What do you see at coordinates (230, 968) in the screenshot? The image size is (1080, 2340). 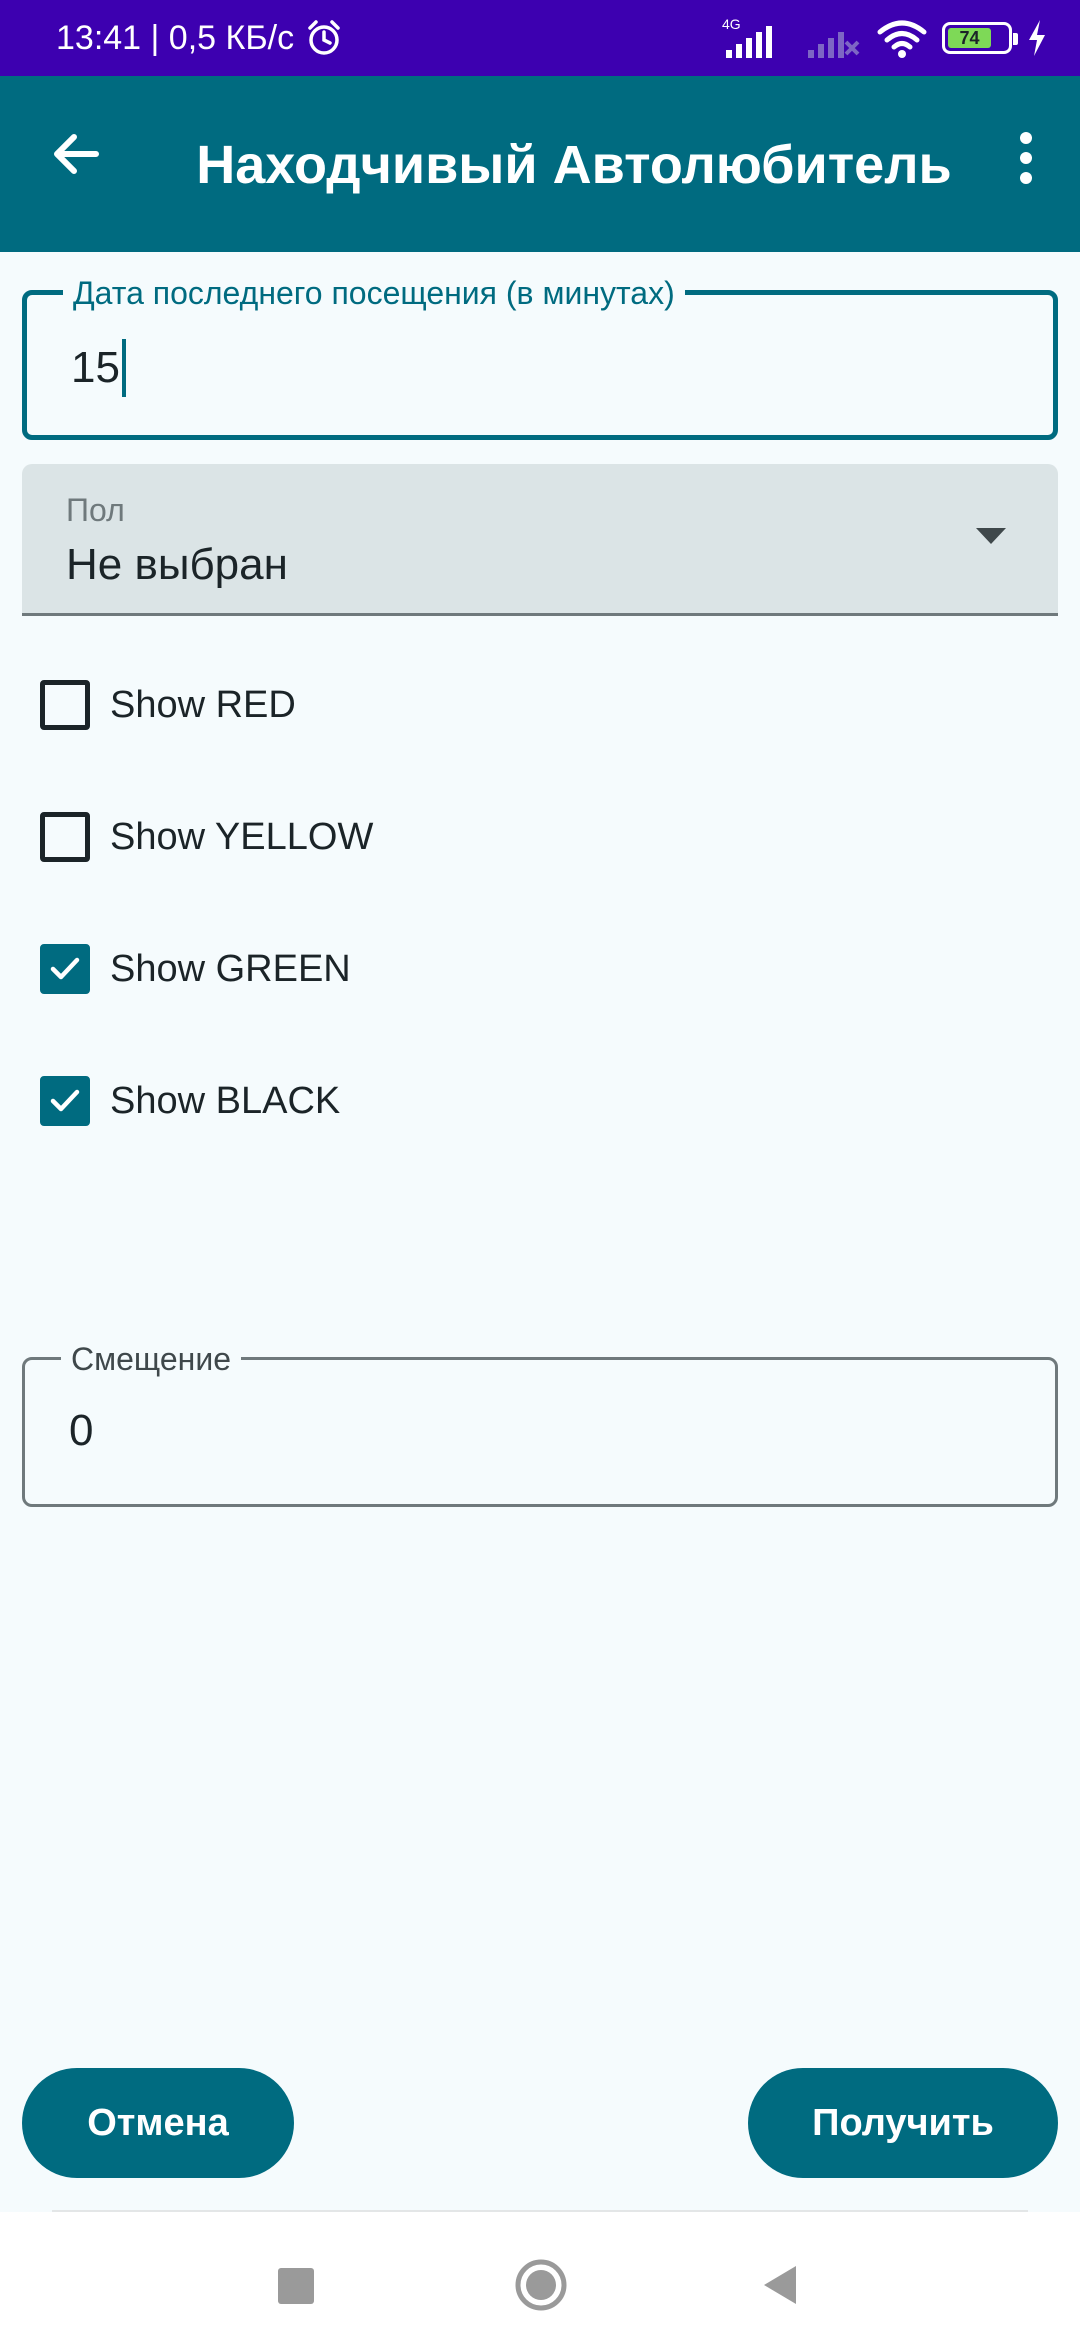 I see `checkbox-label: Show GREEN` at bounding box center [230, 968].